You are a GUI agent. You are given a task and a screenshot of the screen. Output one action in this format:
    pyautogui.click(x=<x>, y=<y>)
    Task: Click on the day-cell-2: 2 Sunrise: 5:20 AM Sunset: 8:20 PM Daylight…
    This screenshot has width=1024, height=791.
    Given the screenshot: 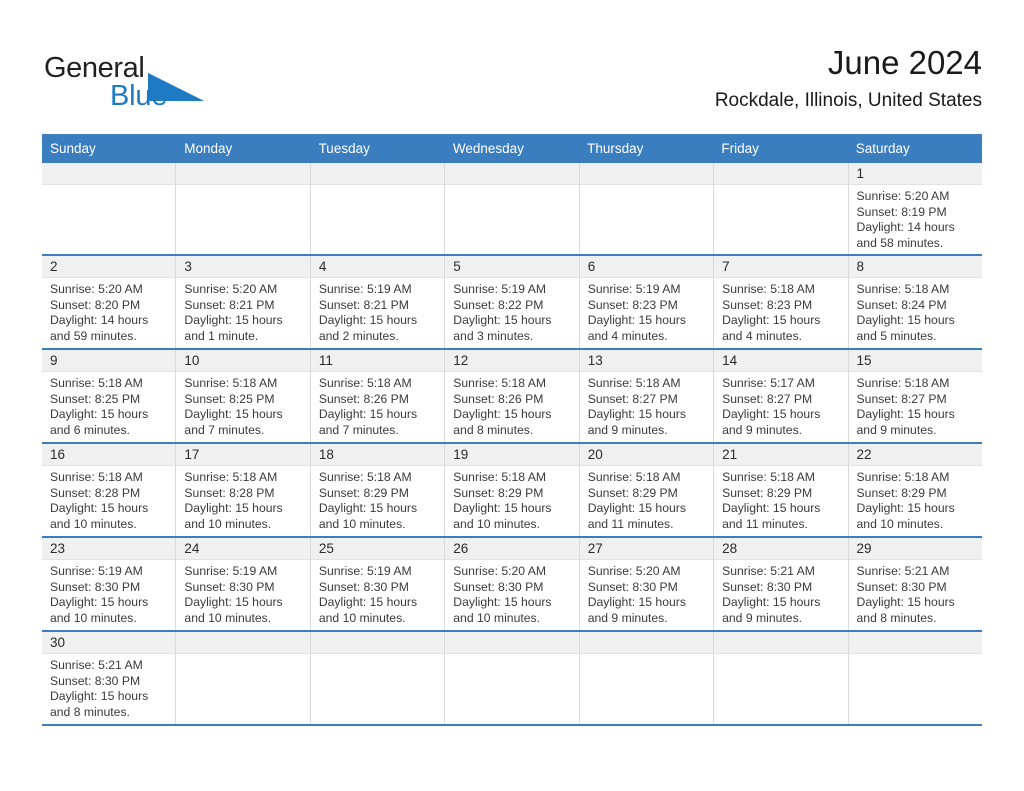 What is the action you would take?
    pyautogui.click(x=109, y=302)
    